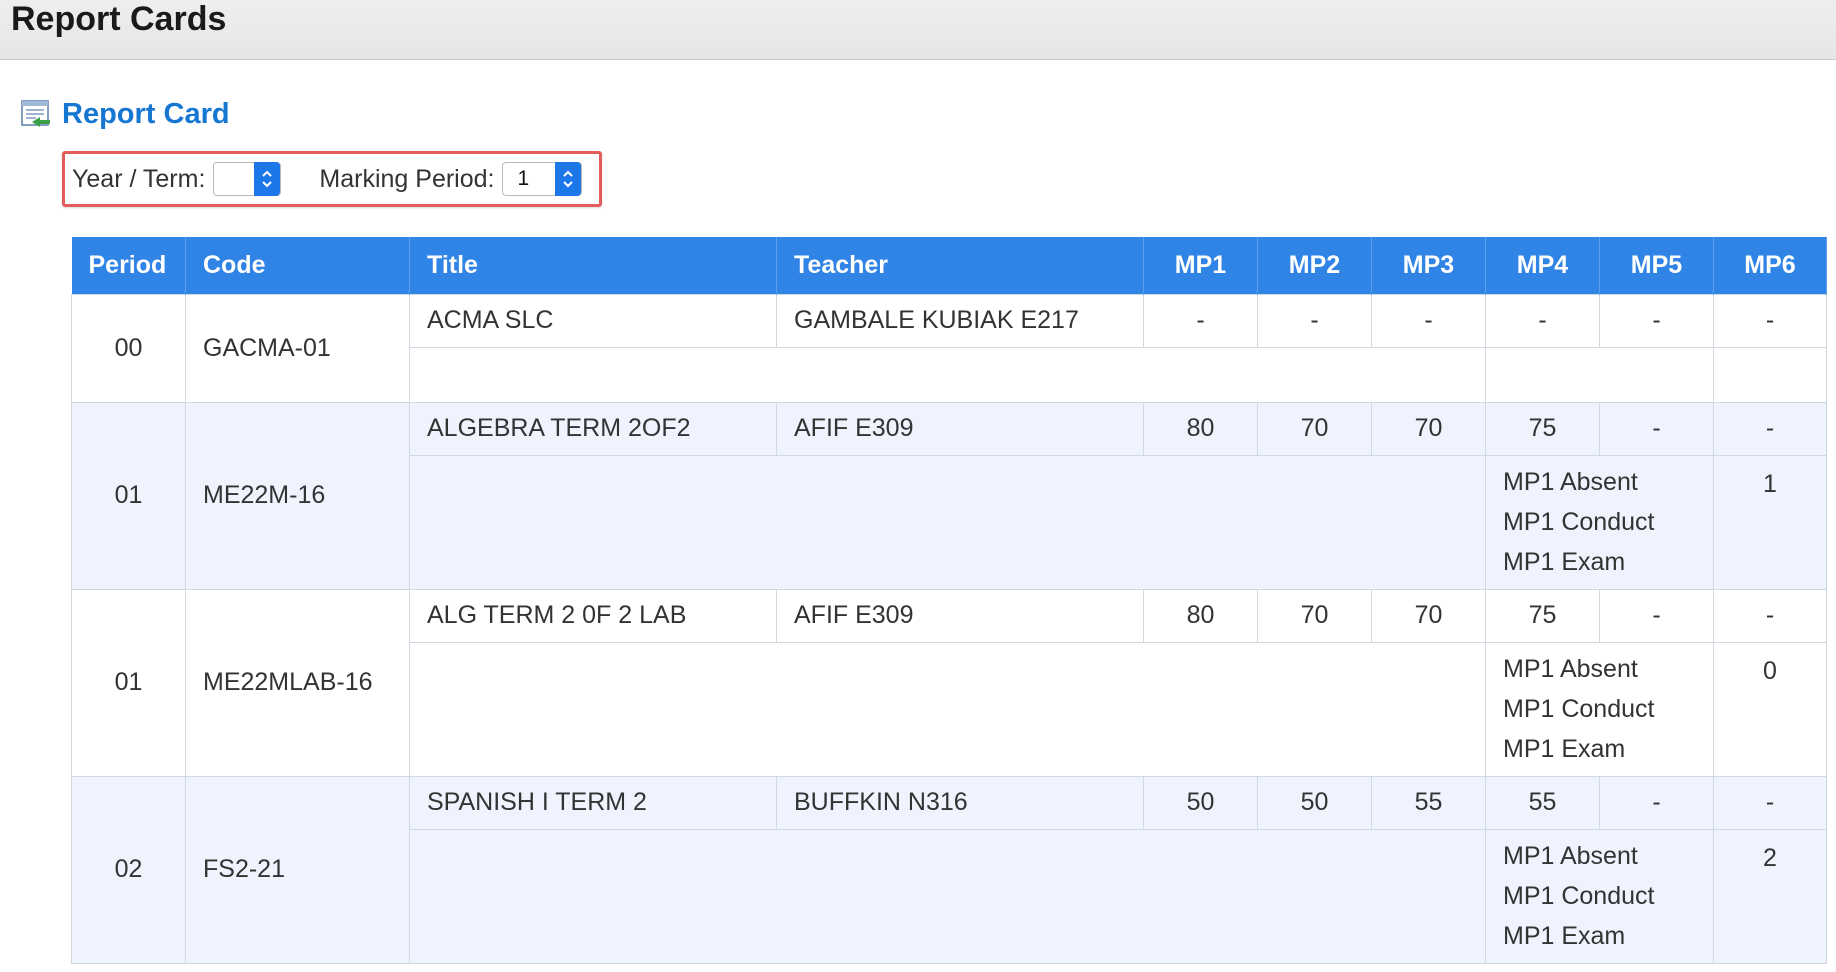 The width and height of the screenshot is (1836, 972). What do you see at coordinates (593, 265) in the screenshot?
I see `column-header-title: Title` at bounding box center [593, 265].